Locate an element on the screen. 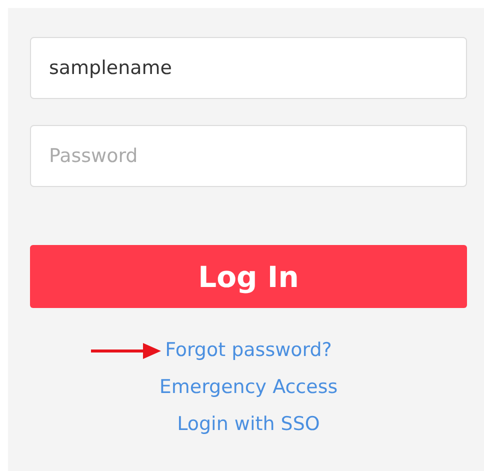 This screenshot has width=484, height=471. password-field: Password is located at coordinates (248, 156).